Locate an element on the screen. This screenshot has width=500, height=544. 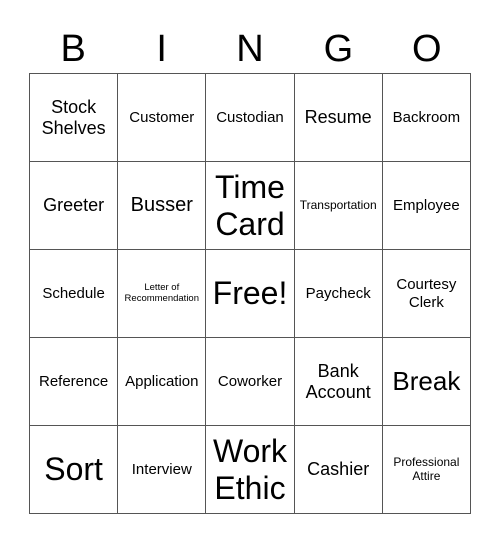
bingo-cell: Busser is located at coordinates (162, 206).